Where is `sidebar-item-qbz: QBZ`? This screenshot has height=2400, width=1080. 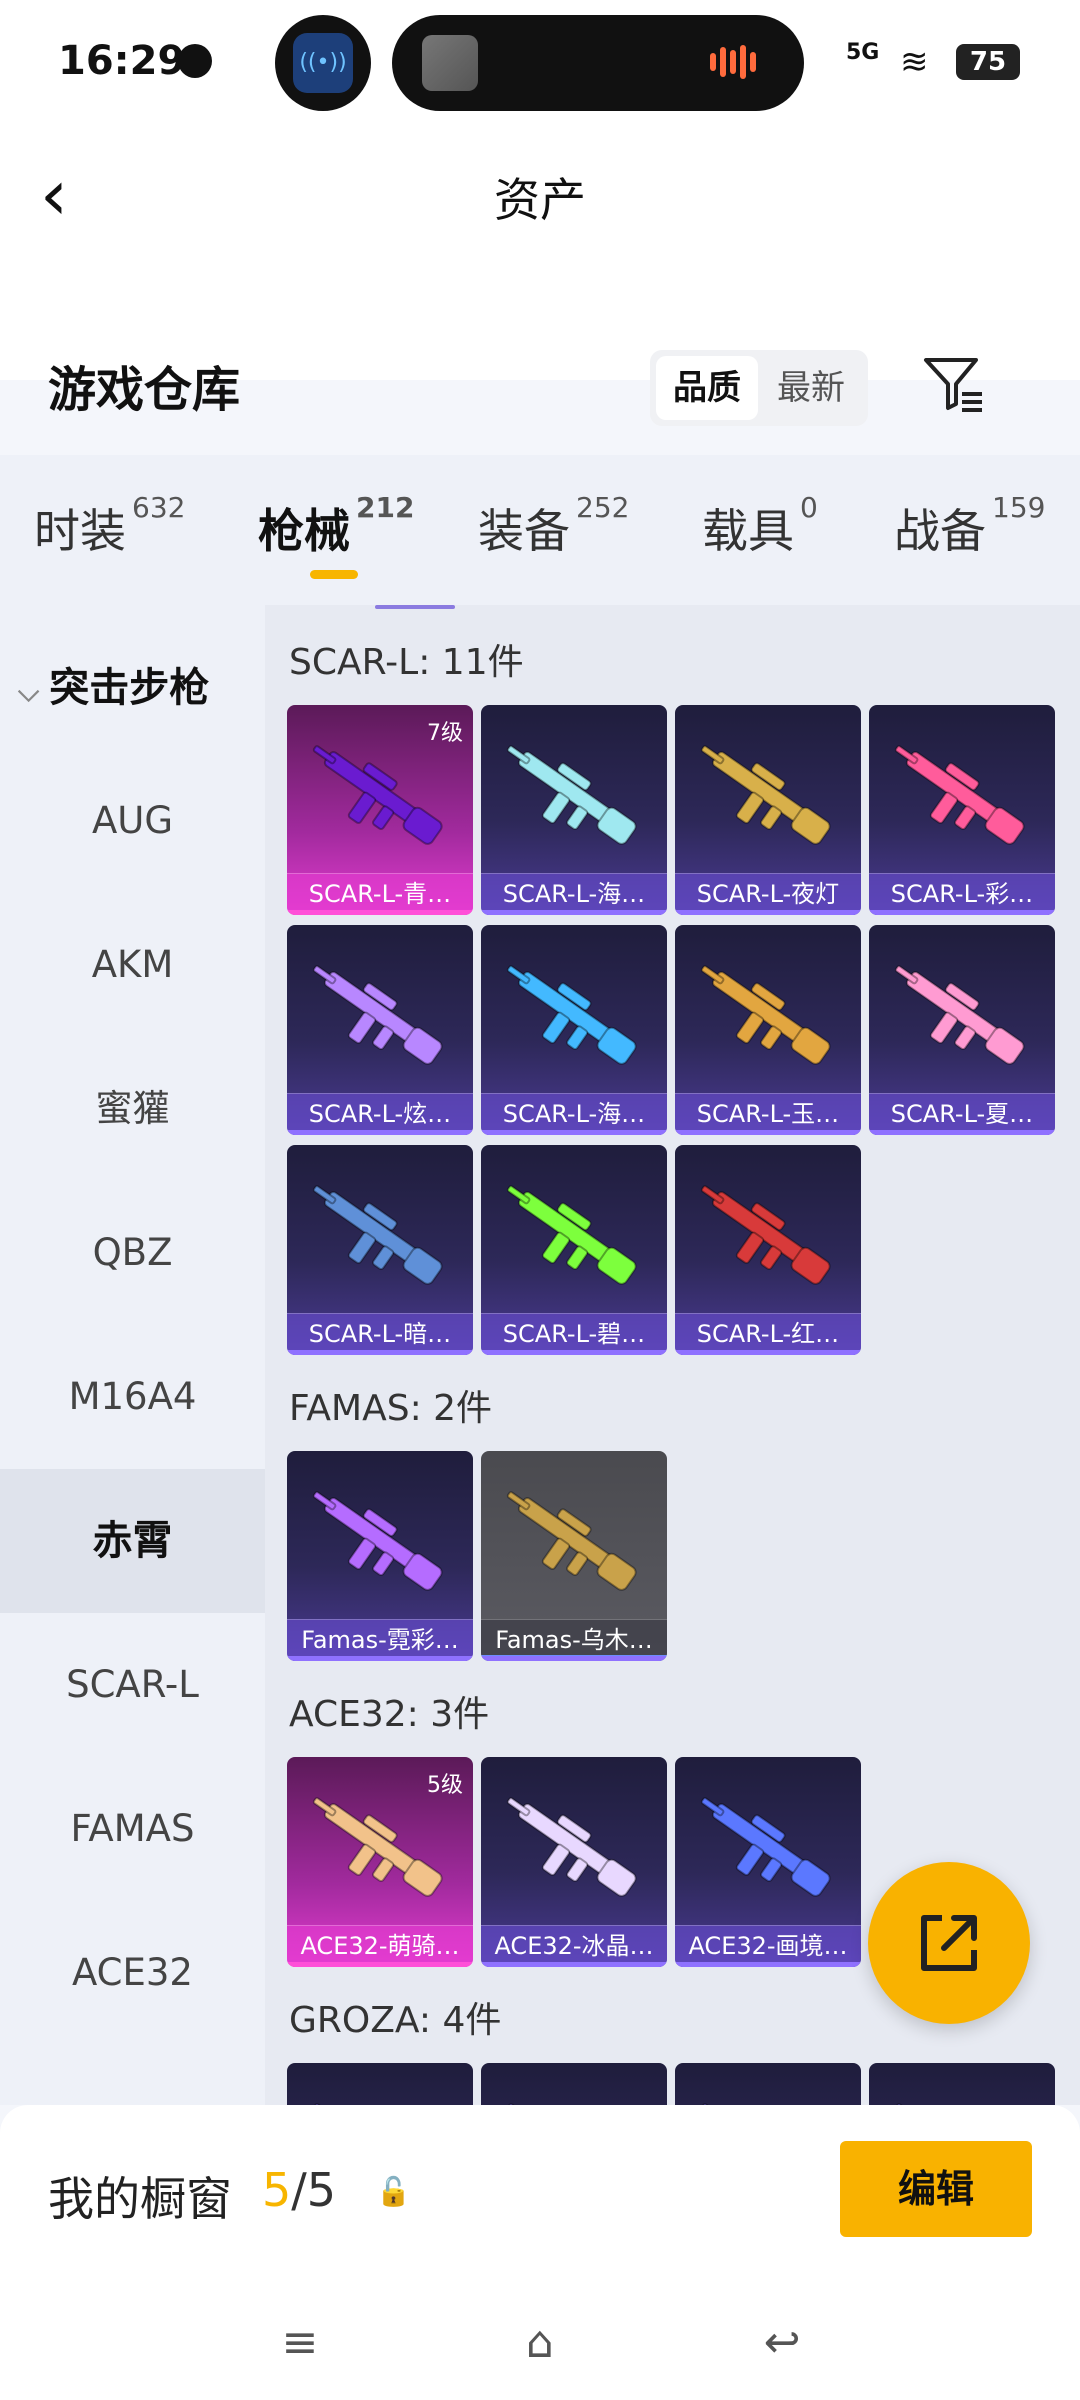 sidebar-item-qbz: QBZ is located at coordinates (132, 1253).